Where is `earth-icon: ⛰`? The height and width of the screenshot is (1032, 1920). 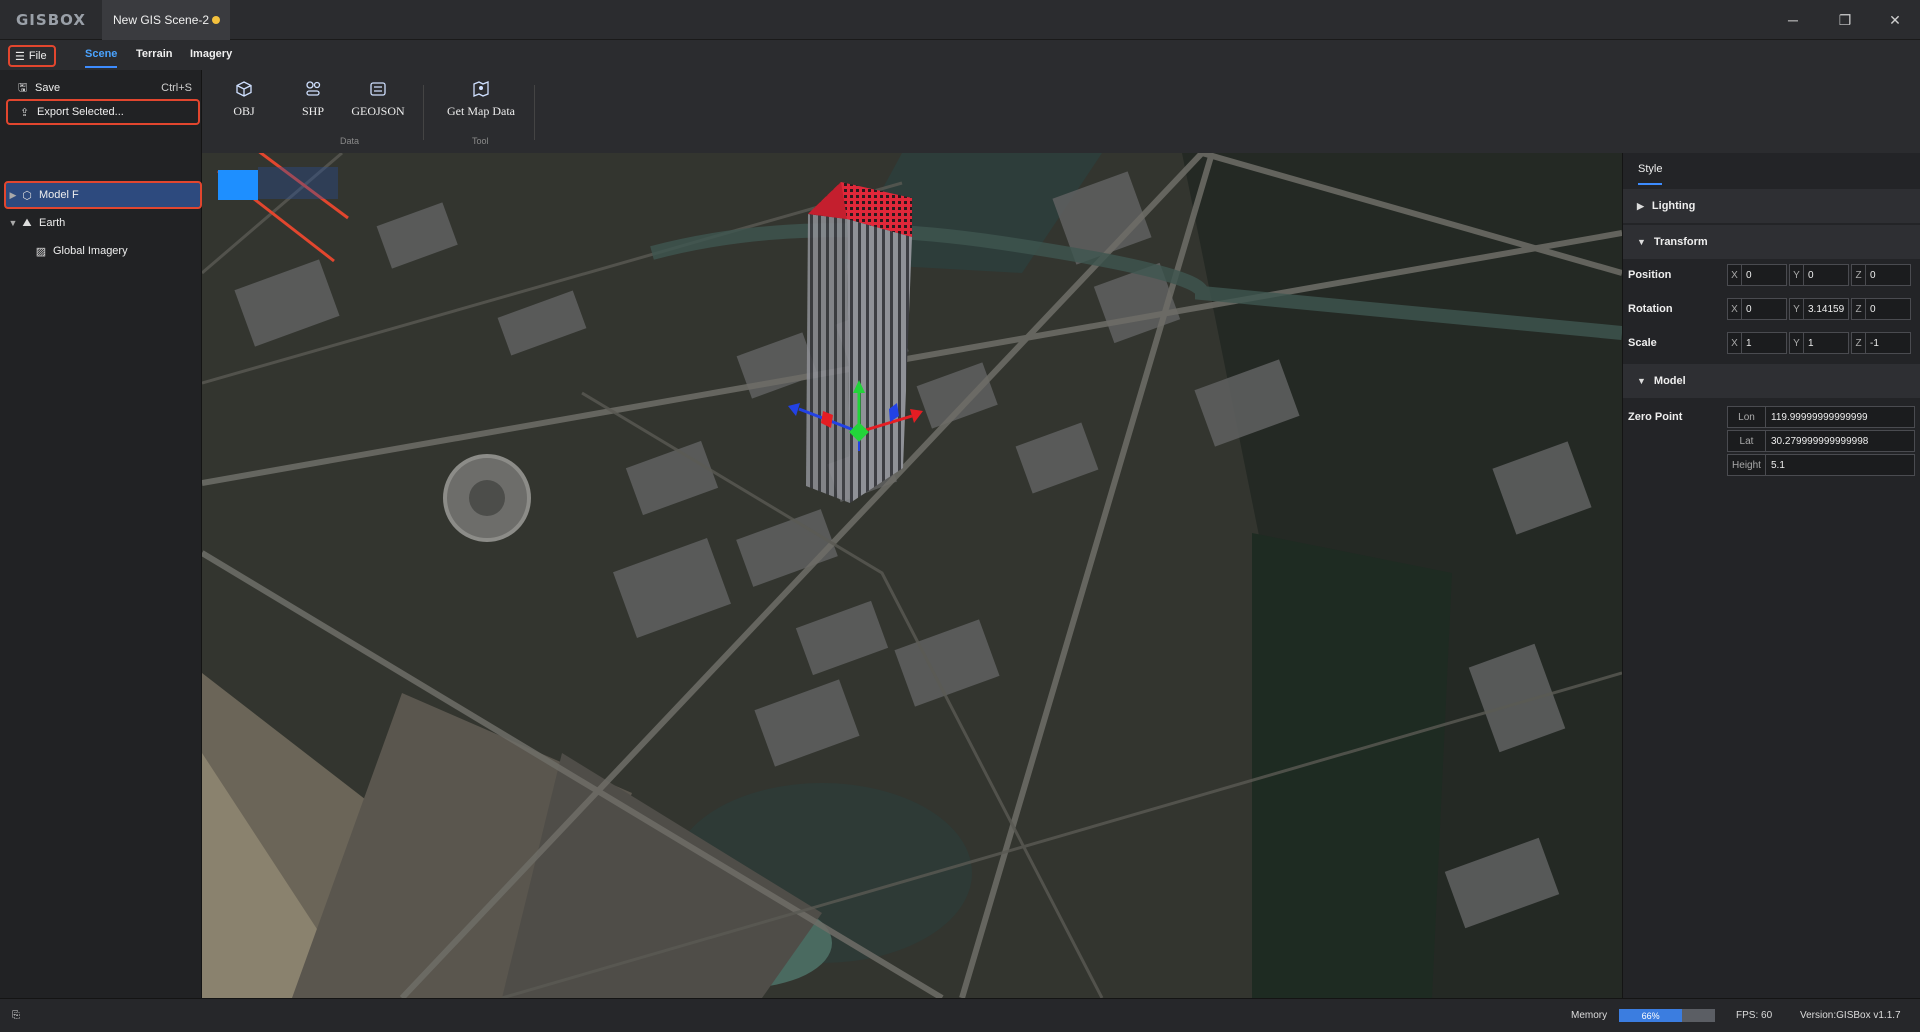
earth-icon: ⛰ is located at coordinates (27, 222).